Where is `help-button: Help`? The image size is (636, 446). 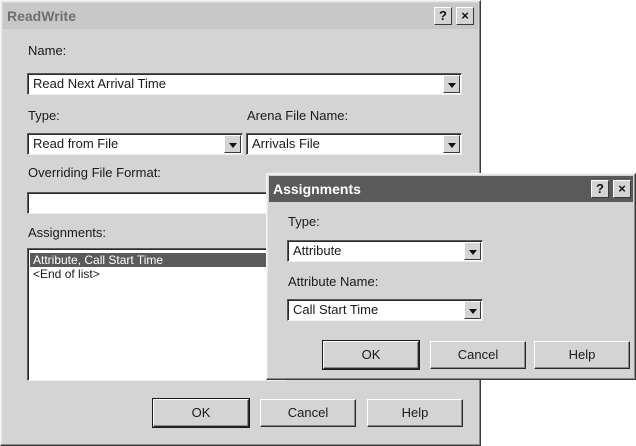 help-button: Help is located at coordinates (415, 413).